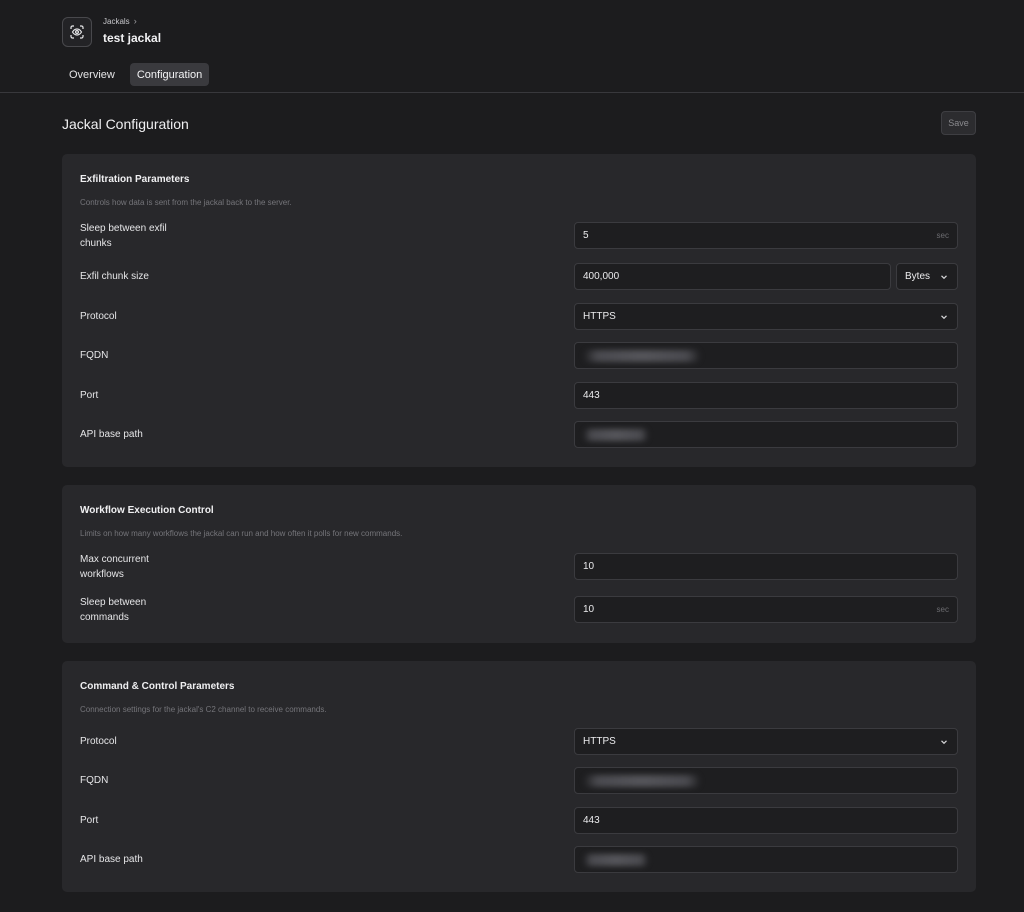  Describe the element at coordinates (942, 609) in the screenshot. I see `workflow-sleep-unit: sec` at that location.